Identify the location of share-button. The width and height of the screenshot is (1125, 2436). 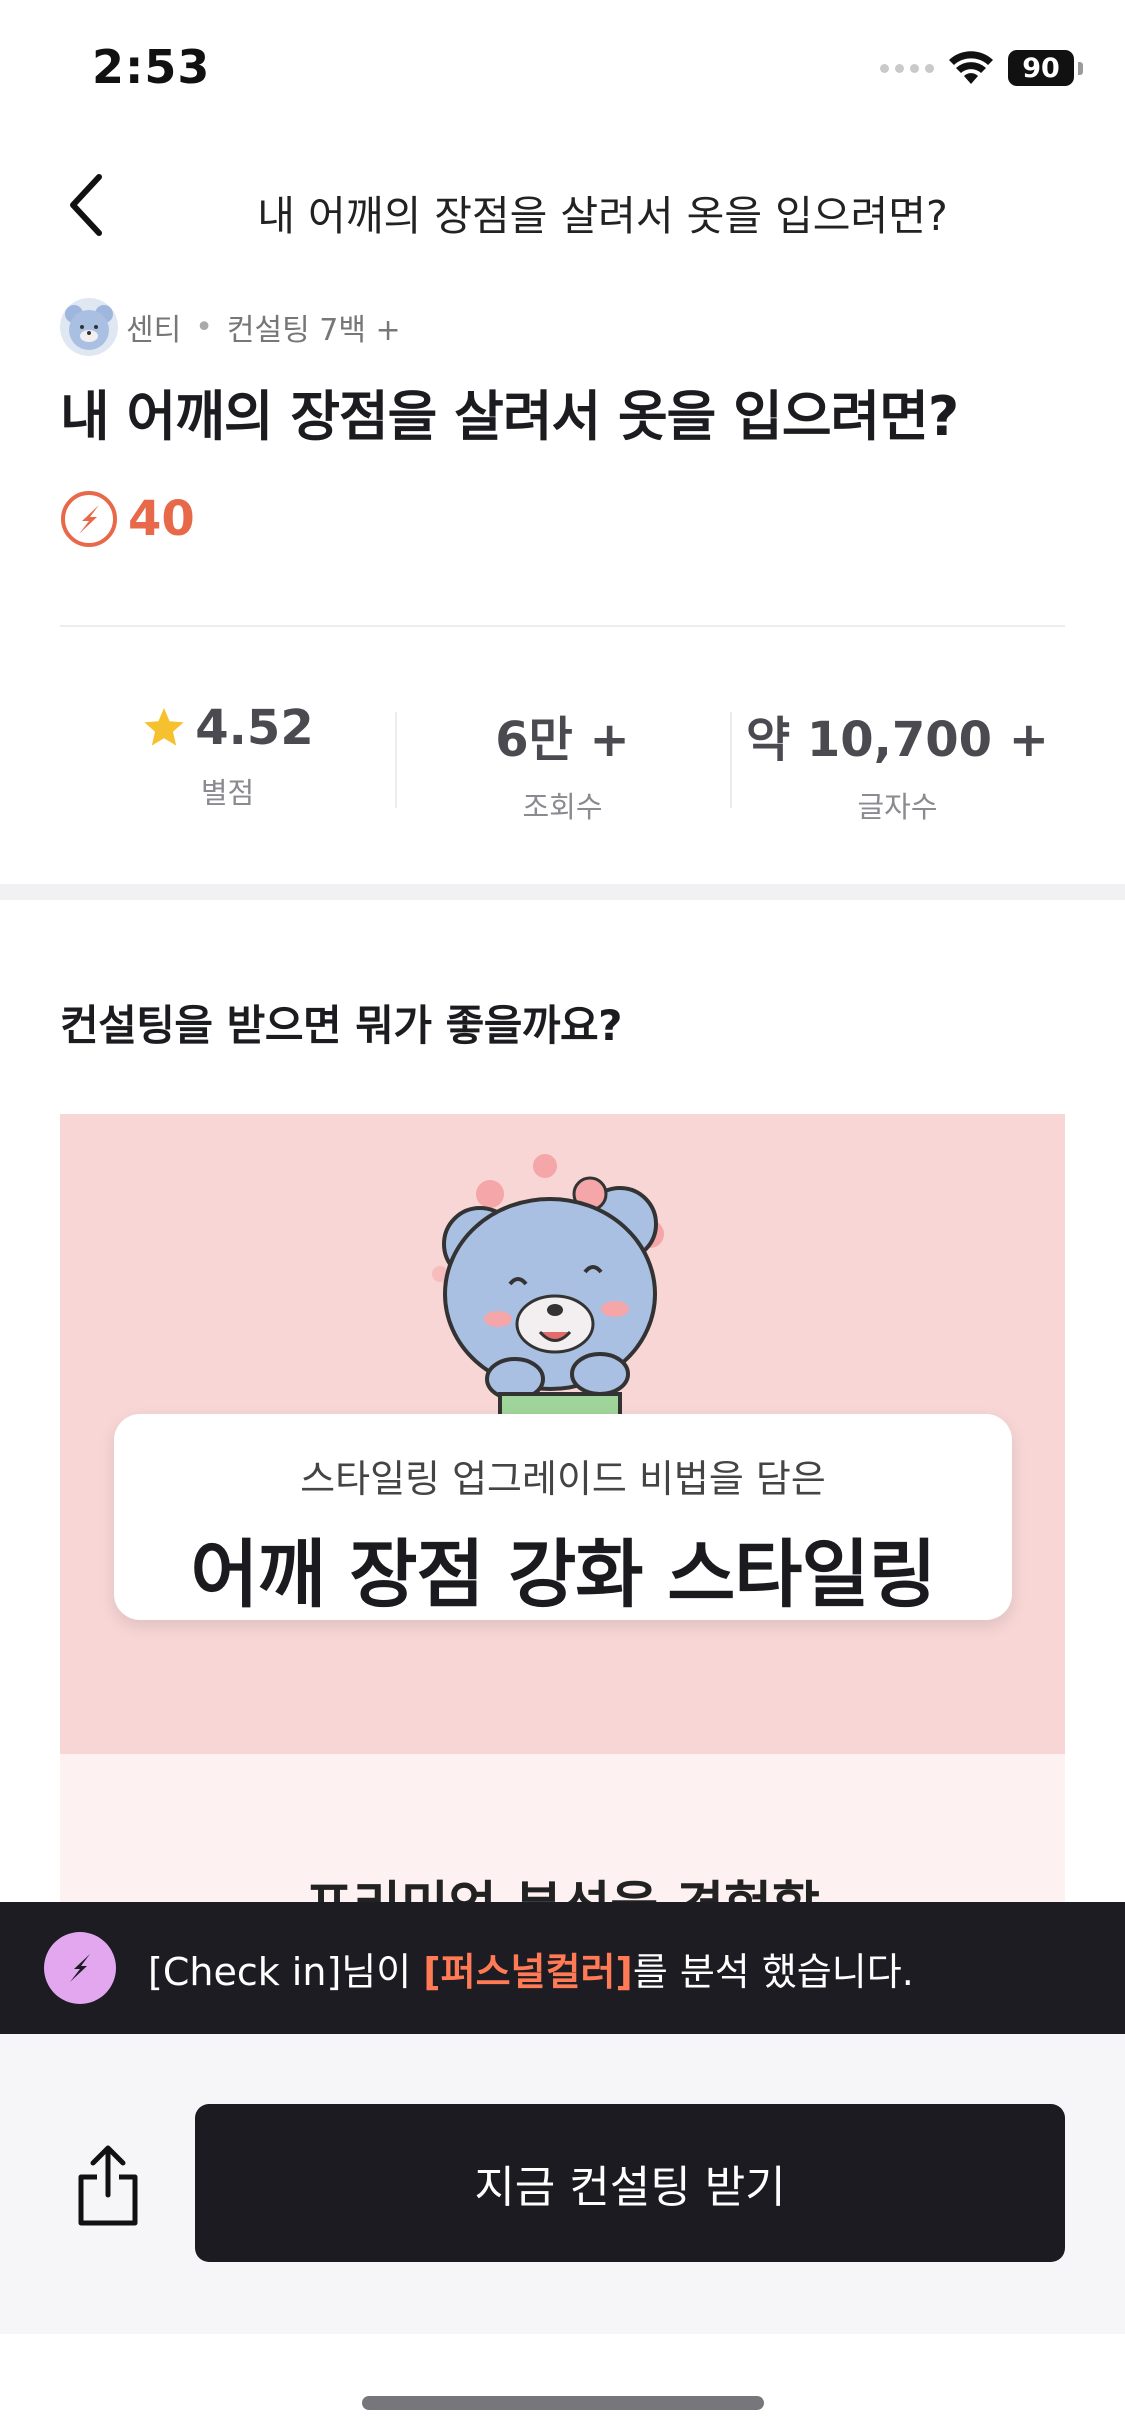
(108, 2185).